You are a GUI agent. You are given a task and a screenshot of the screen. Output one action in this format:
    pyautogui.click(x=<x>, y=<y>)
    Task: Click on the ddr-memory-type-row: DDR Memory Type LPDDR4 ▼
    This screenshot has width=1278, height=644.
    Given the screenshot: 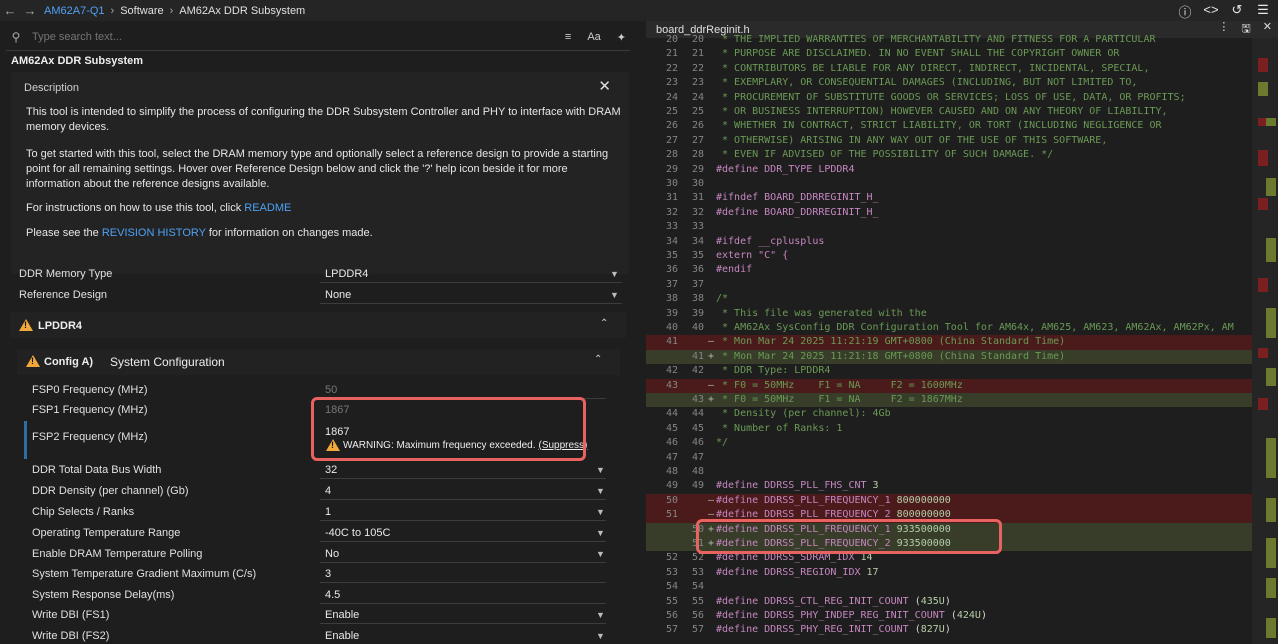 What is the action you would take?
    pyautogui.click(x=318, y=274)
    